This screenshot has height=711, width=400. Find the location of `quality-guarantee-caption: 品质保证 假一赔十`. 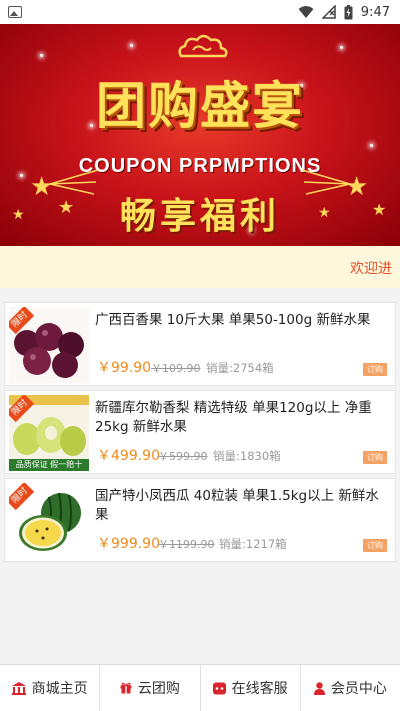

quality-guarantee-caption: 品质保证 假一赔十 is located at coordinates (49, 464).